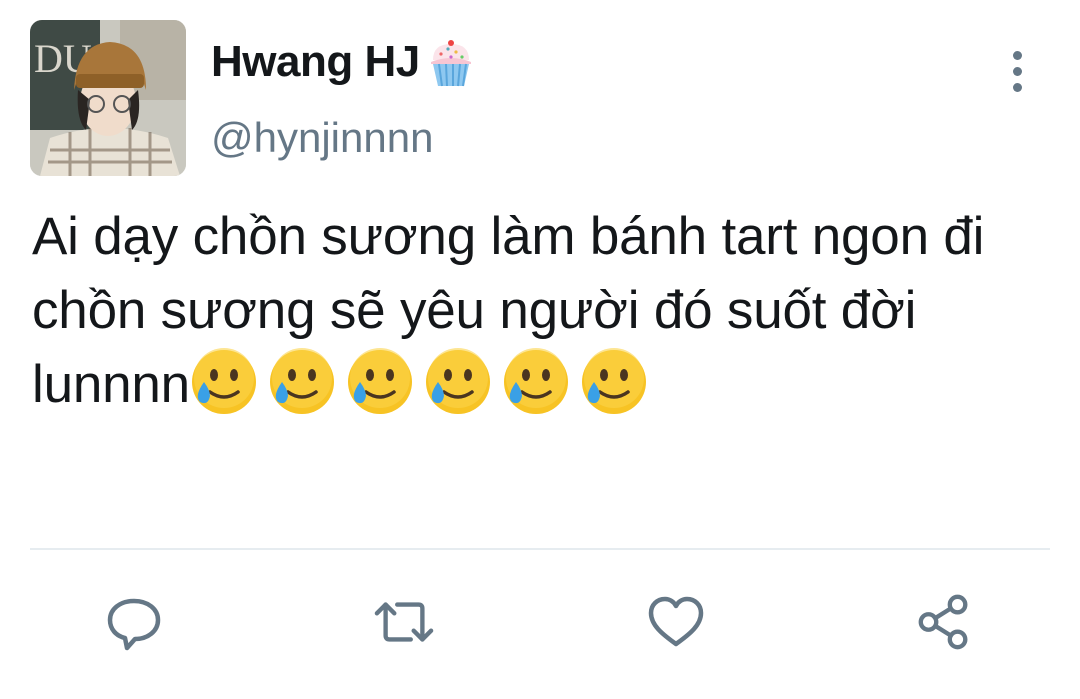 The width and height of the screenshot is (1080, 699). I want to click on divider, so click(540, 549).